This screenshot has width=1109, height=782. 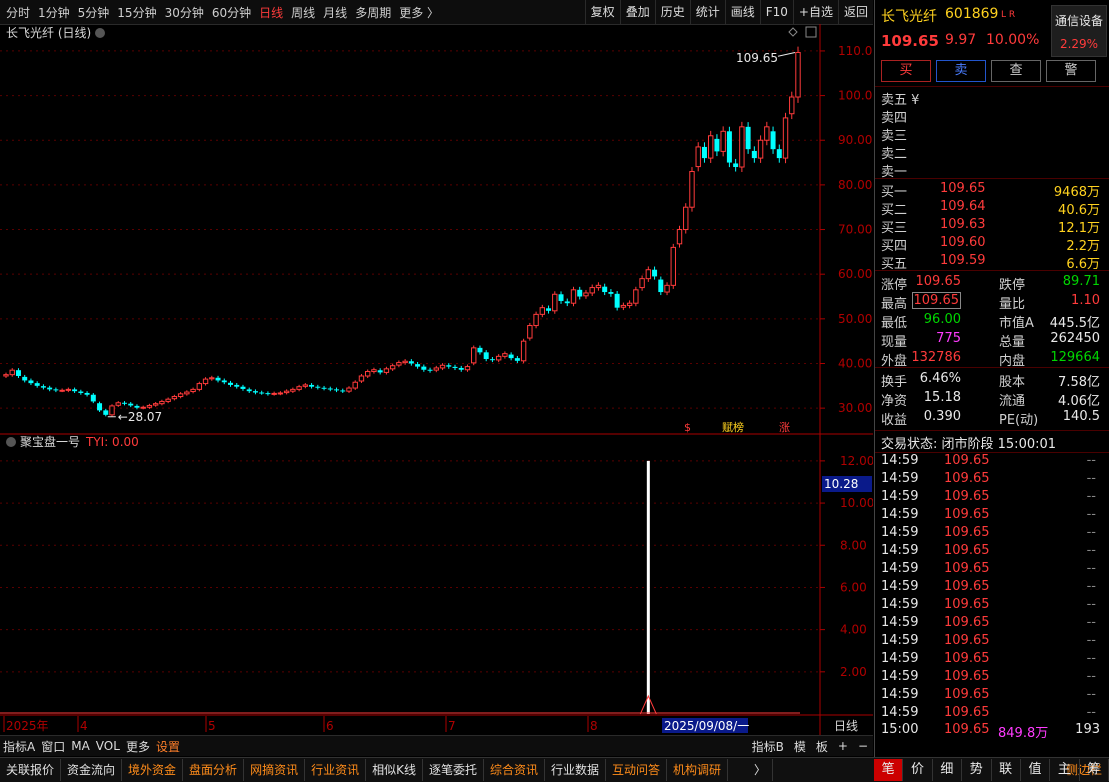 What do you see at coordinates (707, 12) in the screenshot?
I see `toolbar-button: 统计` at bounding box center [707, 12].